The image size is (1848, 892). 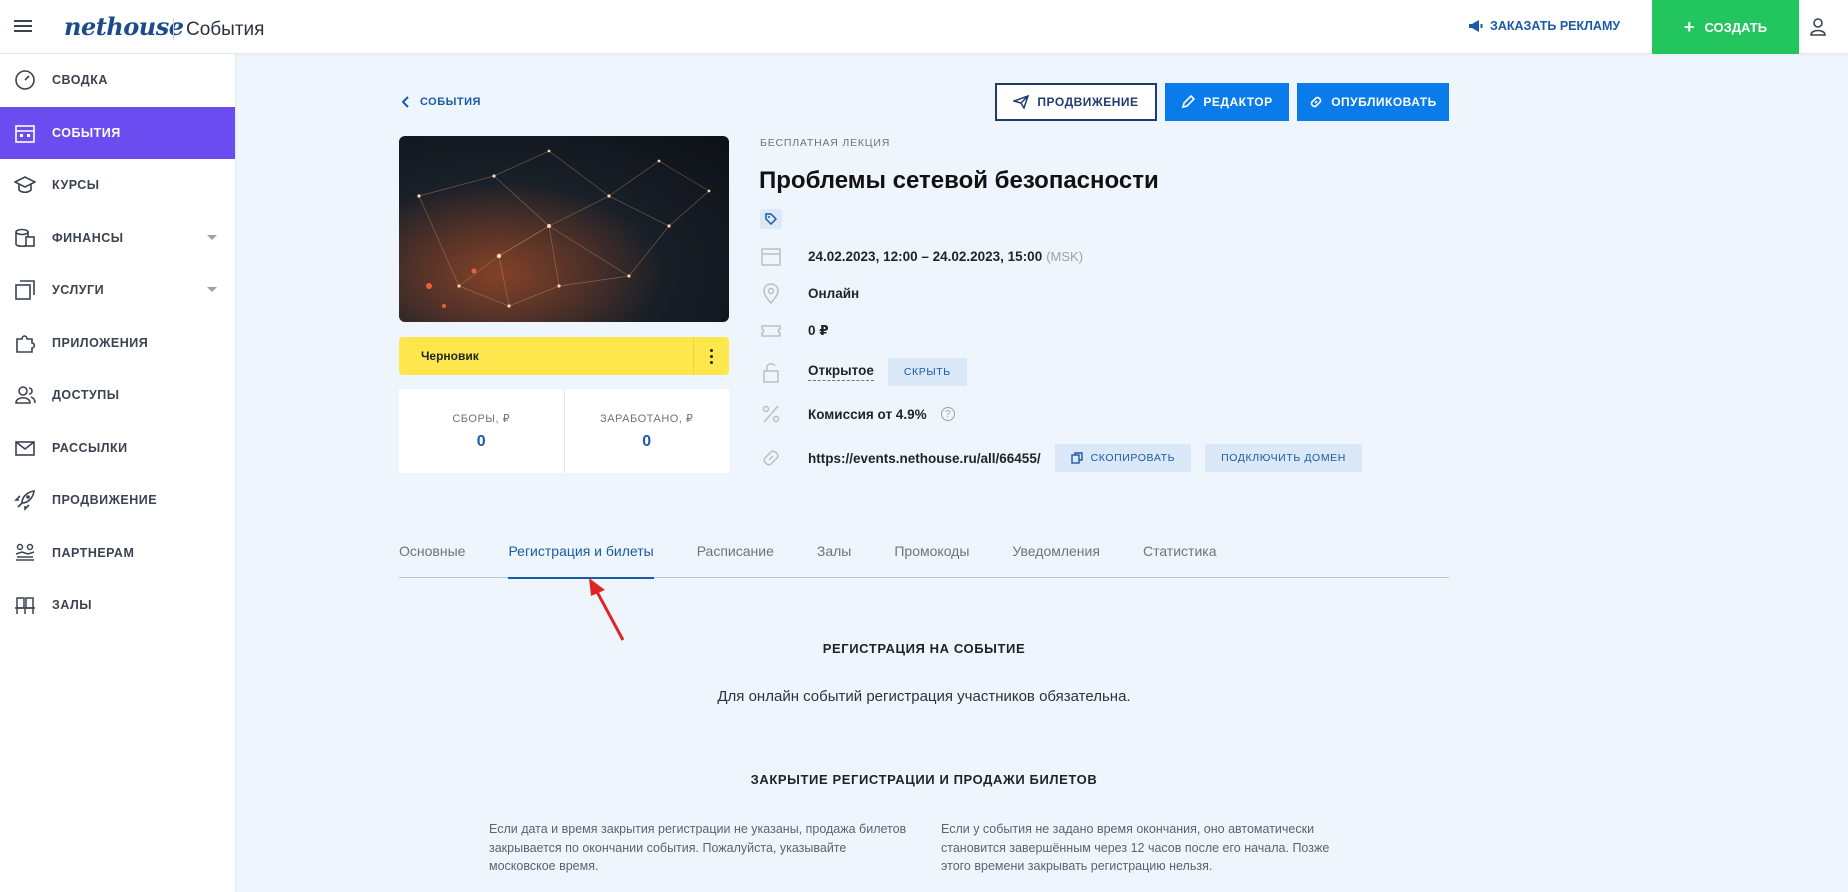 I want to click on event-commission: Комиссия от 4.9%, so click(x=867, y=414).